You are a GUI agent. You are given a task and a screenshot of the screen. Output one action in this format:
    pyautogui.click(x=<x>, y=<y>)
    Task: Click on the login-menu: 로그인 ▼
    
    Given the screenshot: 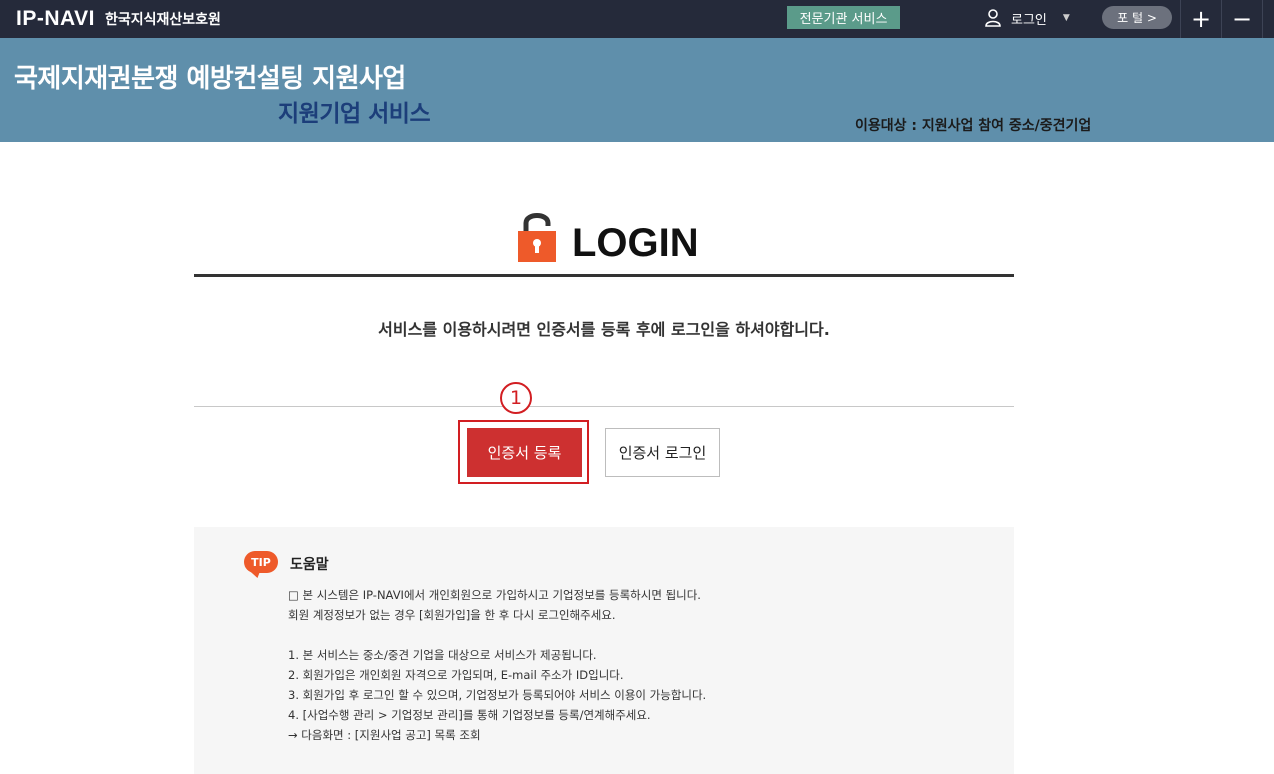 What is the action you would take?
    pyautogui.click(x=1027, y=18)
    